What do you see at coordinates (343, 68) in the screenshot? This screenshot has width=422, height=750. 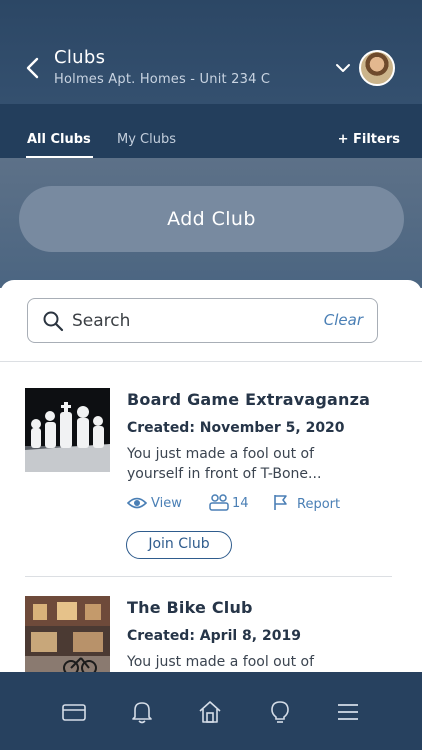 I see `chevron-down-icon` at bounding box center [343, 68].